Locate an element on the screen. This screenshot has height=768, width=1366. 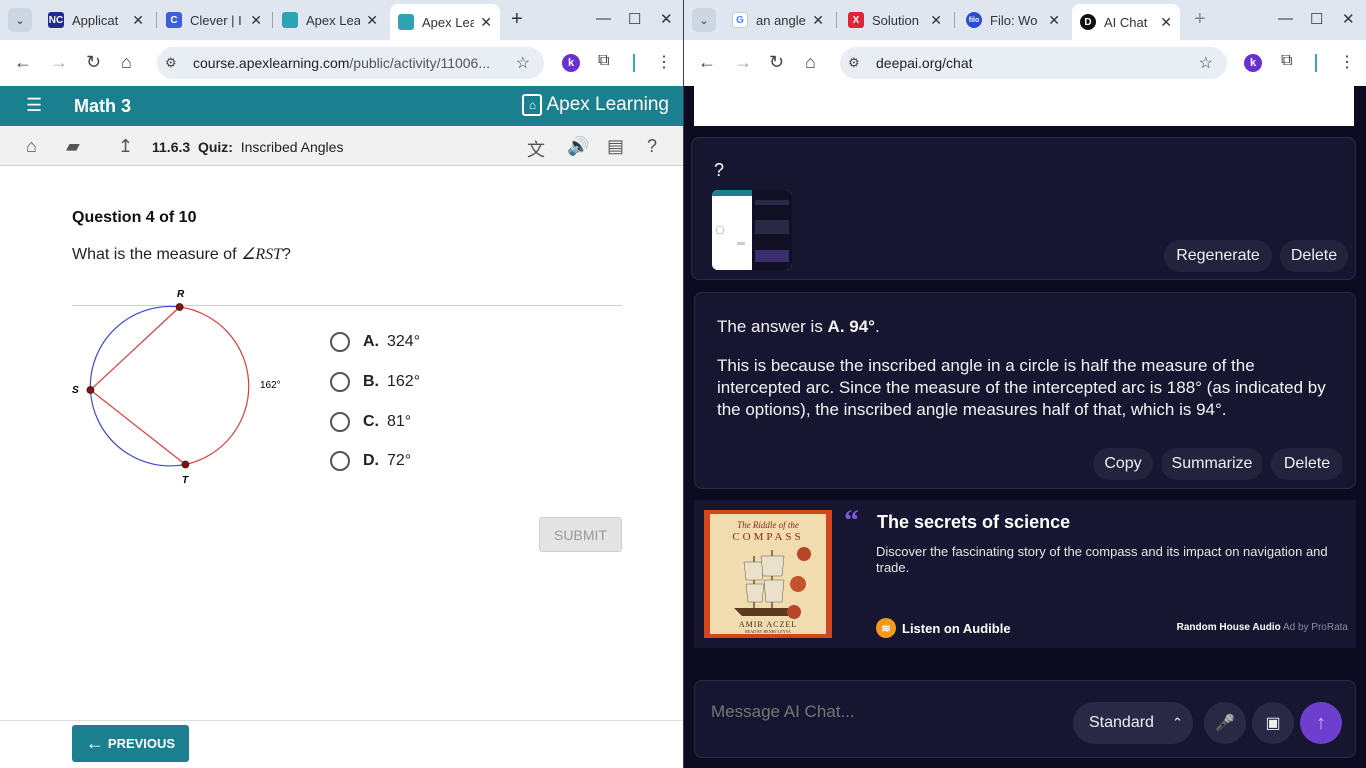
tab-apex-1: Apex Lea ✕ is located at coordinates (330, 20).